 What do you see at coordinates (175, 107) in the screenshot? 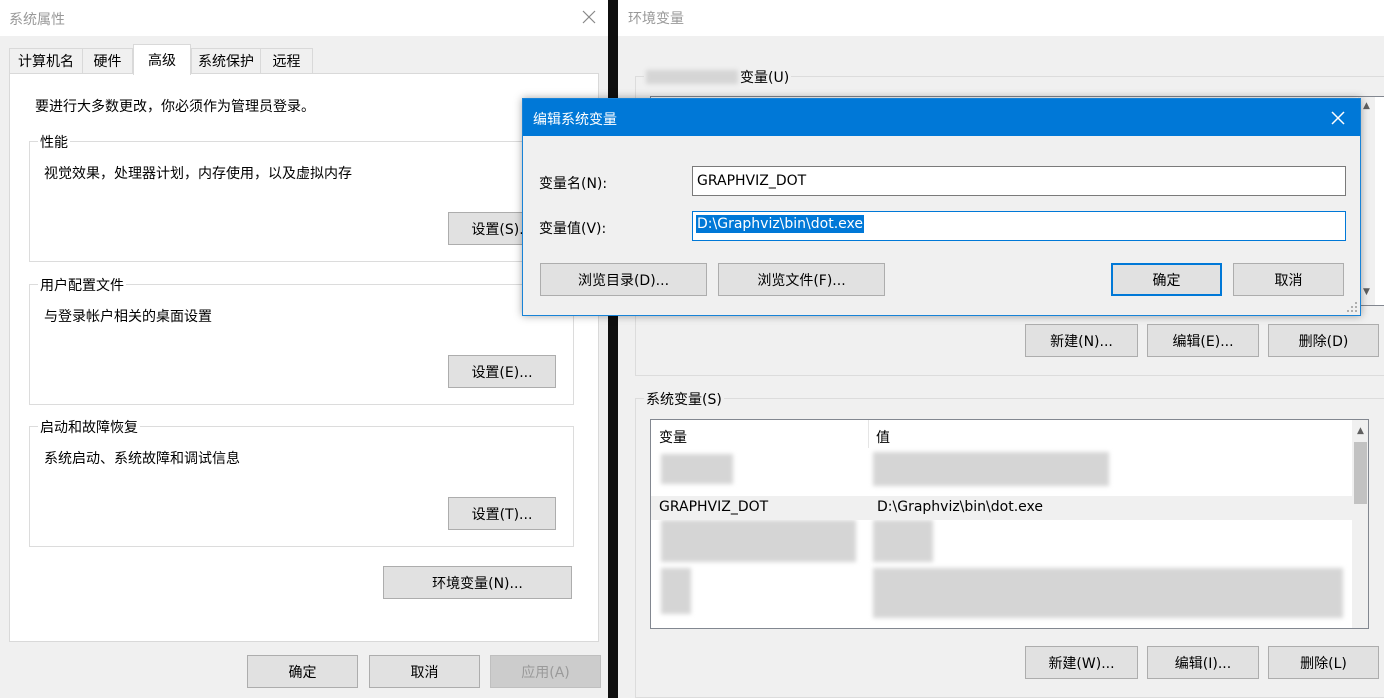
I see `admin-note: 要进行大多数更改，你必须作为管理员登录。` at bounding box center [175, 107].